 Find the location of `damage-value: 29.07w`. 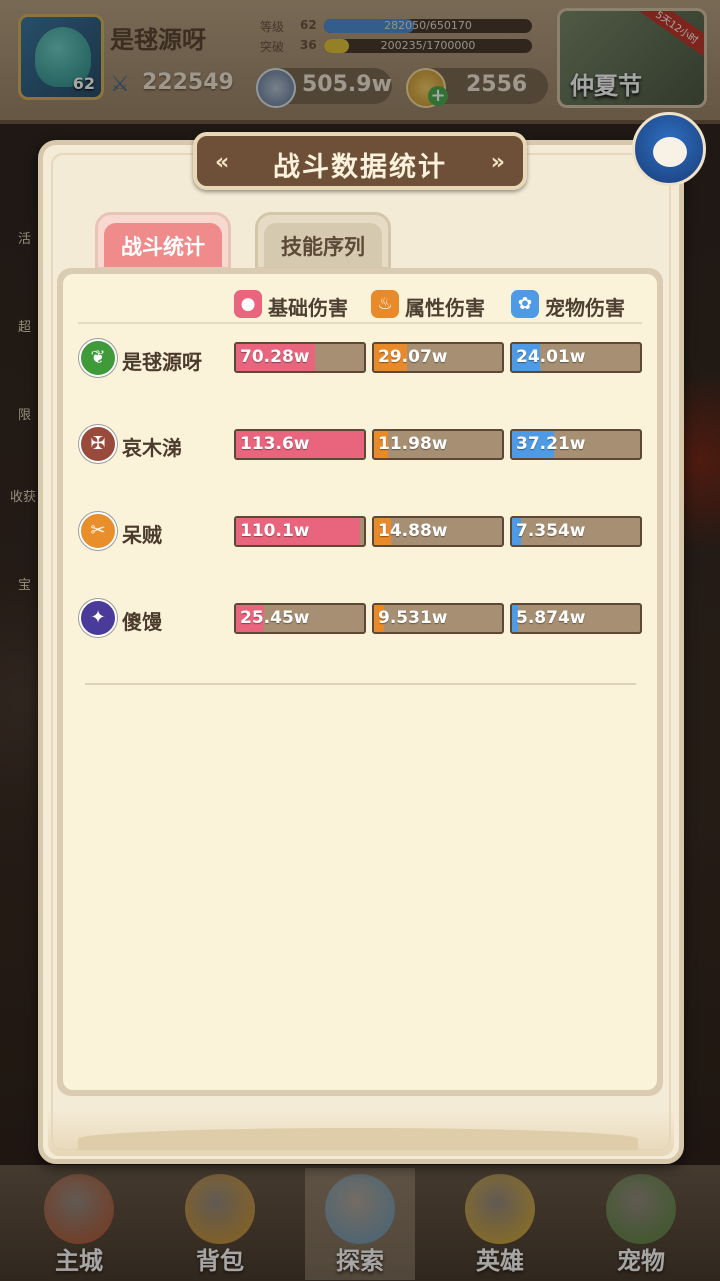

damage-value: 29.07w is located at coordinates (413, 357).